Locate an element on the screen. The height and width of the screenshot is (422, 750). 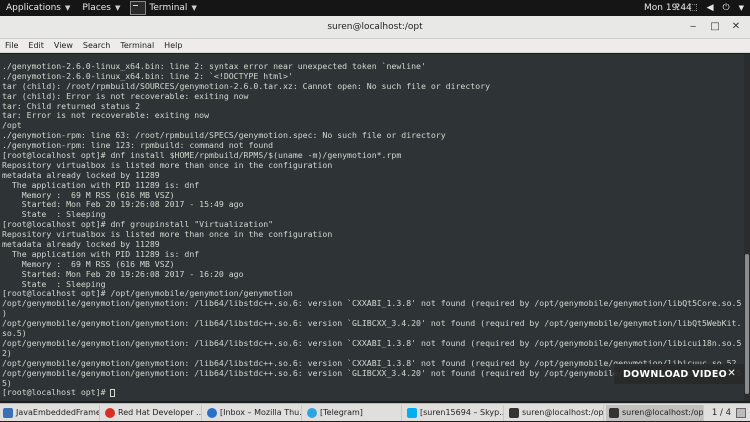
taskbar-item-label: JavaEmbeddedFrame is located at coordinates (58, 412).